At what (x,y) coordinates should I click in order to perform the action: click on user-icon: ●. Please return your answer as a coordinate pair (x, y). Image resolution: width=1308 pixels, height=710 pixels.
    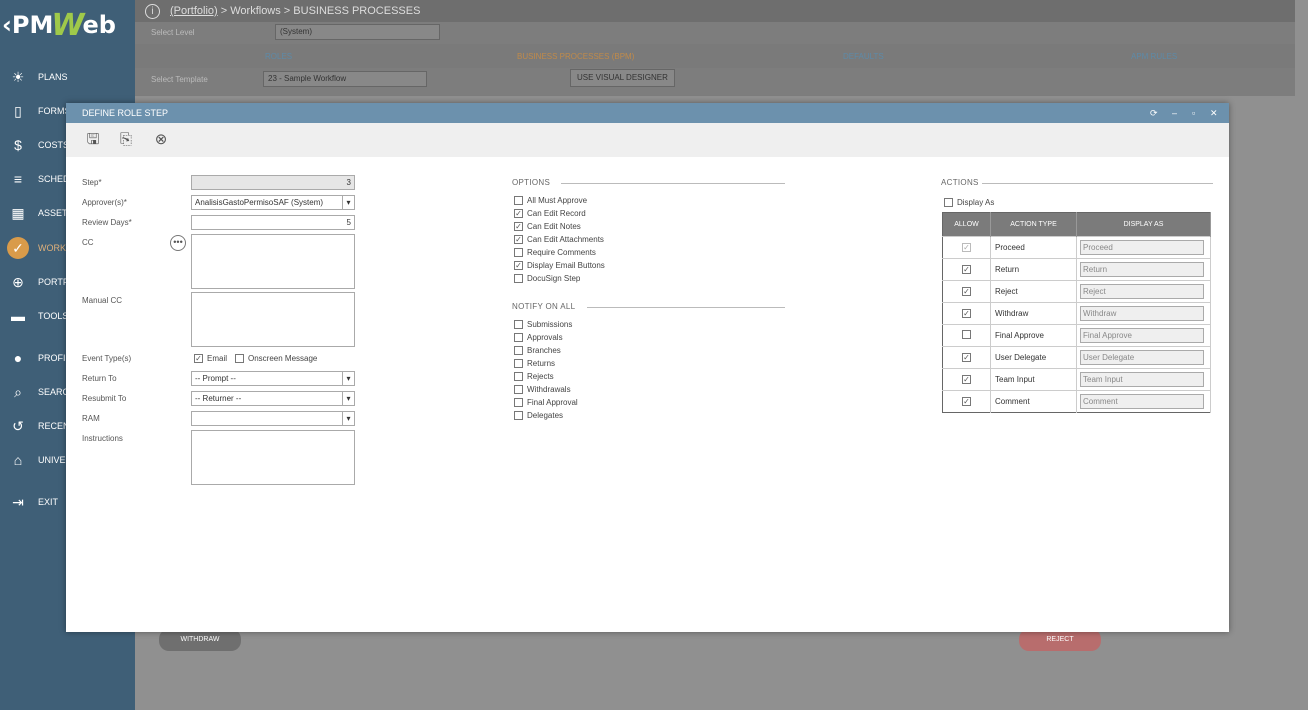
    Looking at the image, I should click on (18, 358).